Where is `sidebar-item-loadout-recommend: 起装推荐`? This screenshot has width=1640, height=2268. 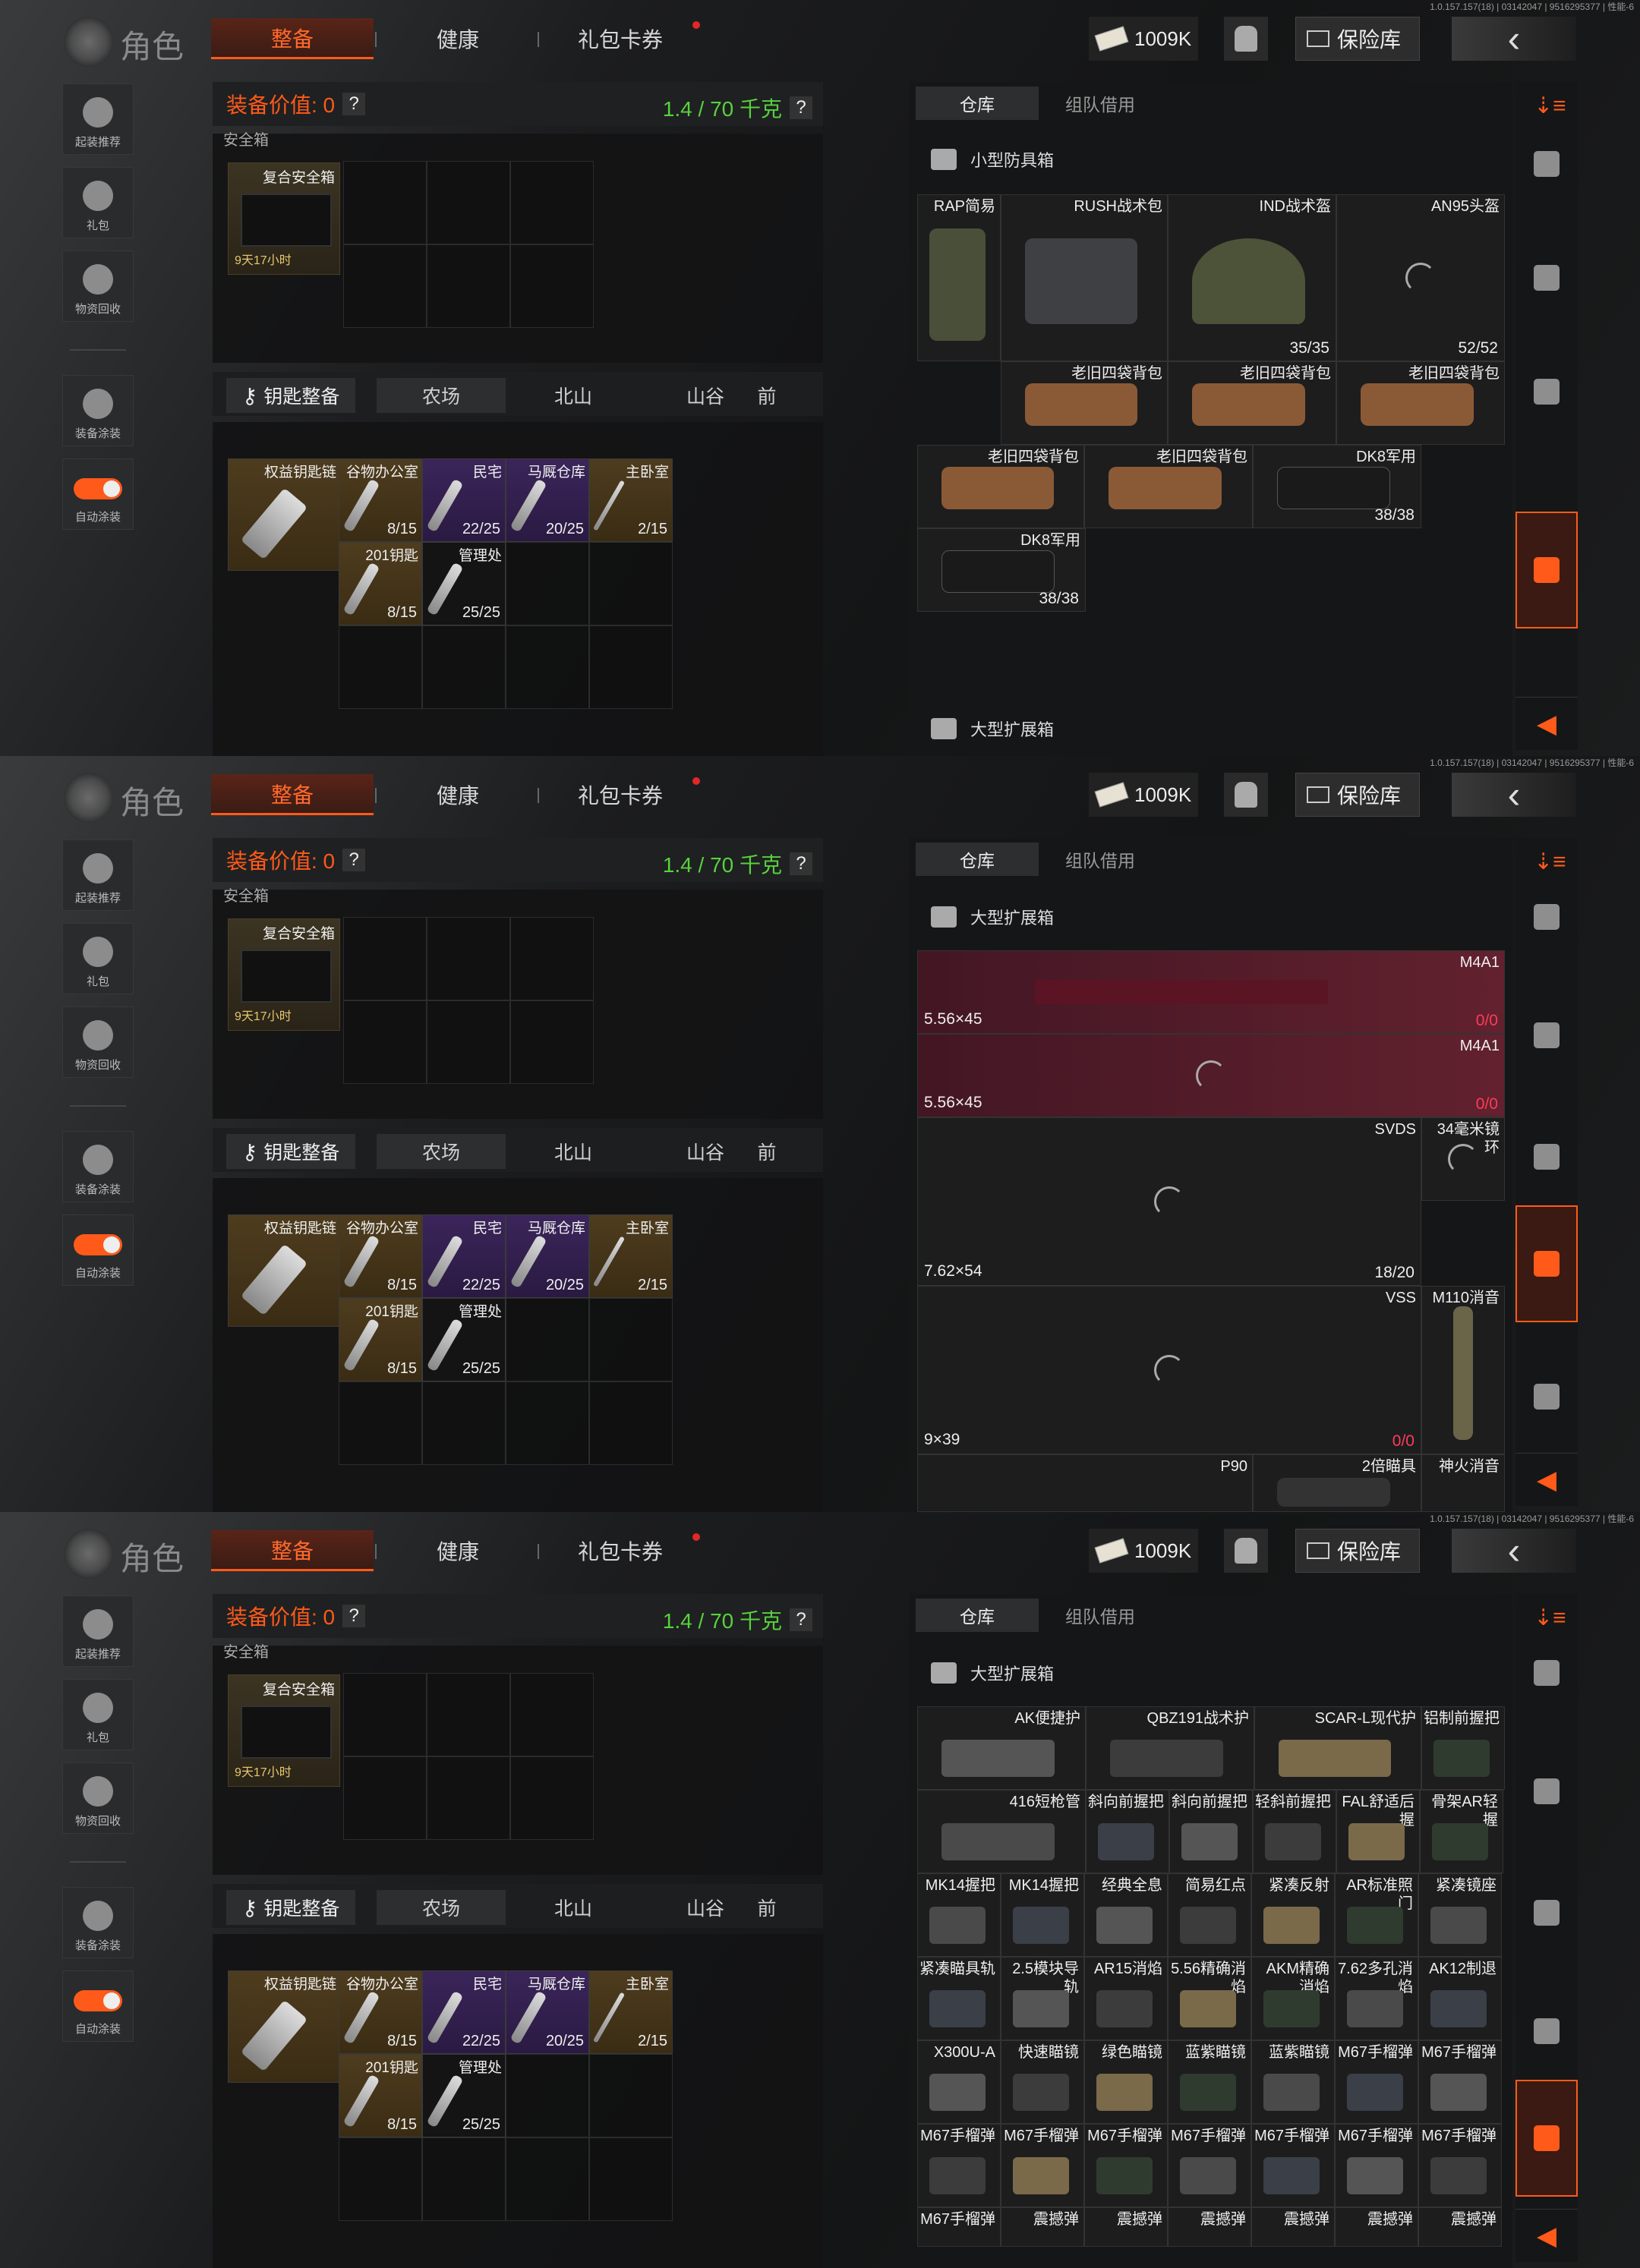 sidebar-item-loadout-recommend: 起装推荐 is located at coordinates (98, 875).